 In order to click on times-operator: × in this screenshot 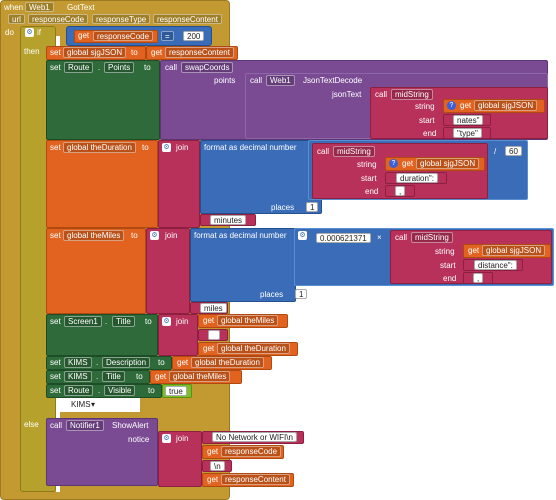, I will do `click(379, 237)`.